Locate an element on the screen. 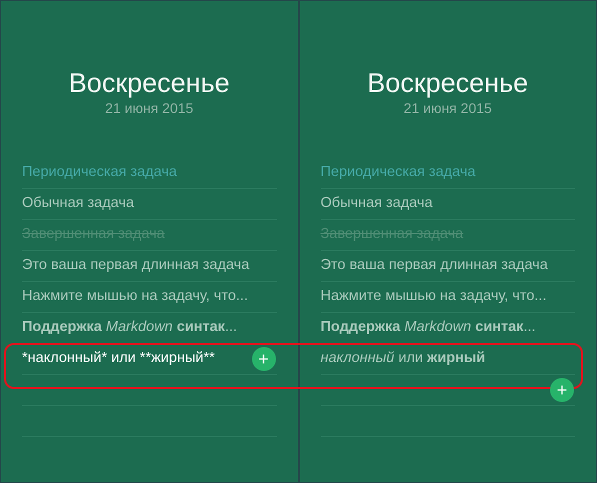 This screenshot has height=483, width=597. task-item: наклонный или жирный is located at coordinates (403, 359).